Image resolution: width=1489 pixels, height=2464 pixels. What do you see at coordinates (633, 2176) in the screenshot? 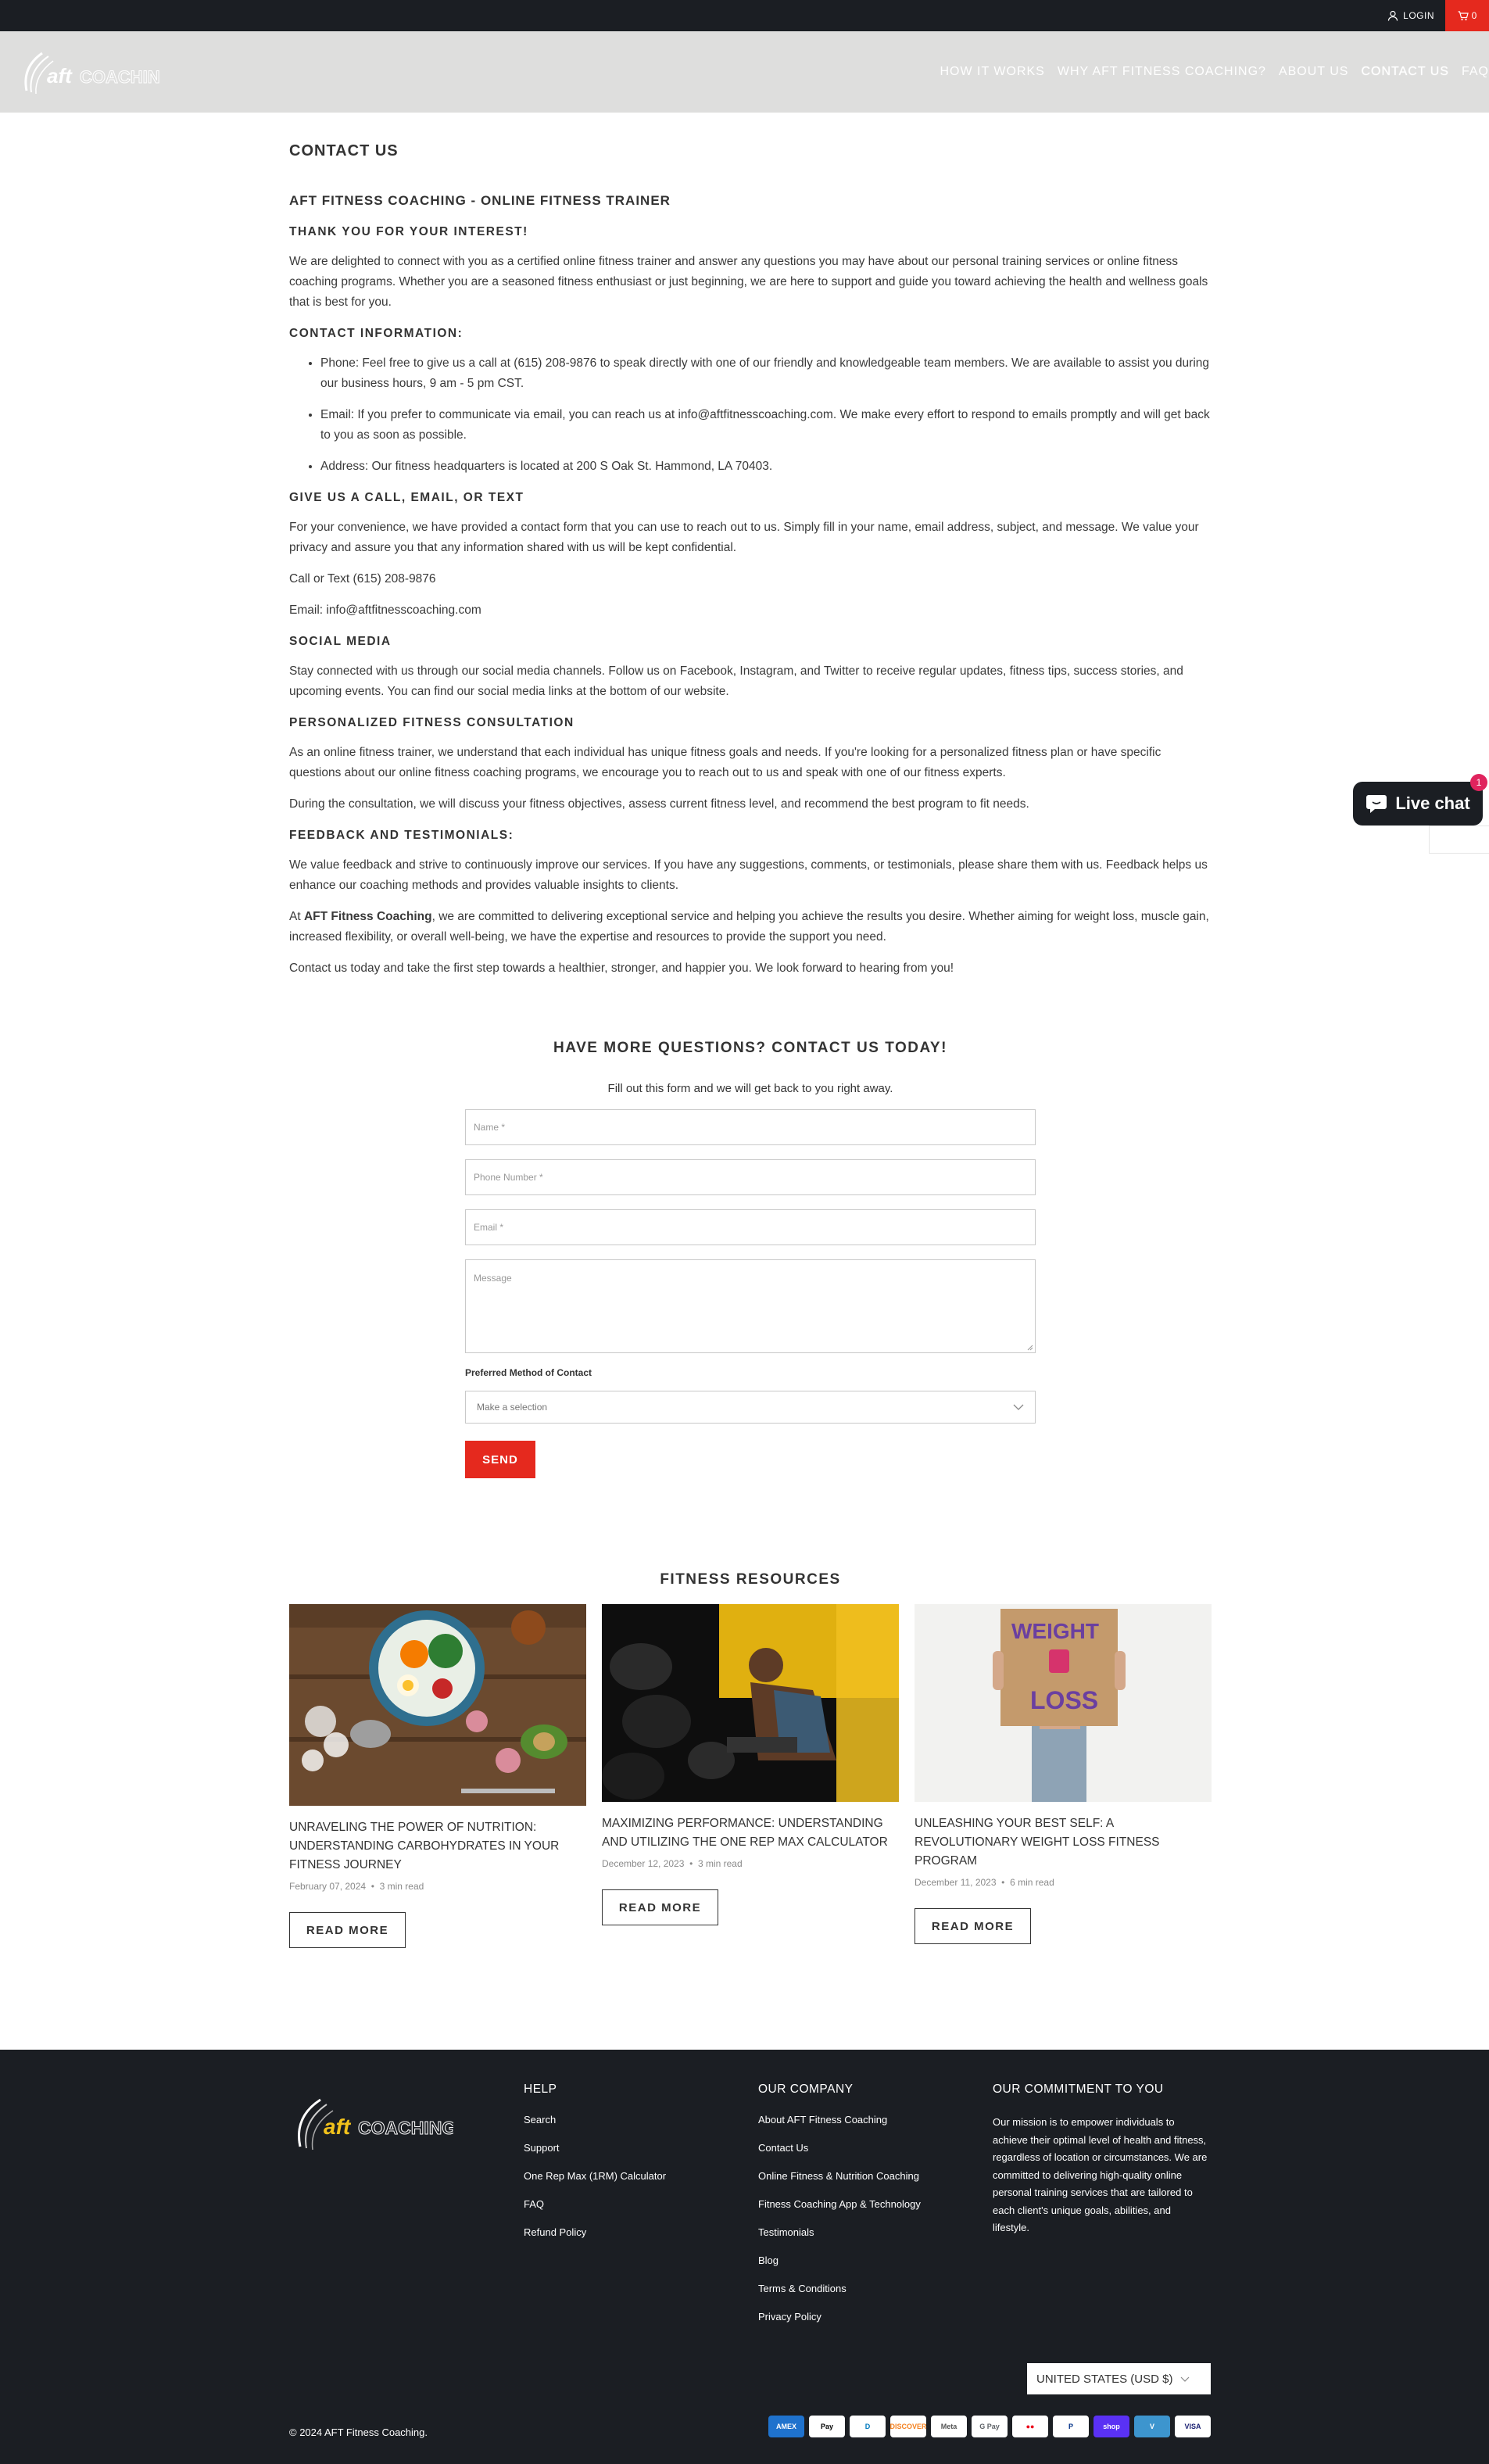
I see `footer-link: One Rep Max (1RM) Calculator` at bounding box center [633, 2176].